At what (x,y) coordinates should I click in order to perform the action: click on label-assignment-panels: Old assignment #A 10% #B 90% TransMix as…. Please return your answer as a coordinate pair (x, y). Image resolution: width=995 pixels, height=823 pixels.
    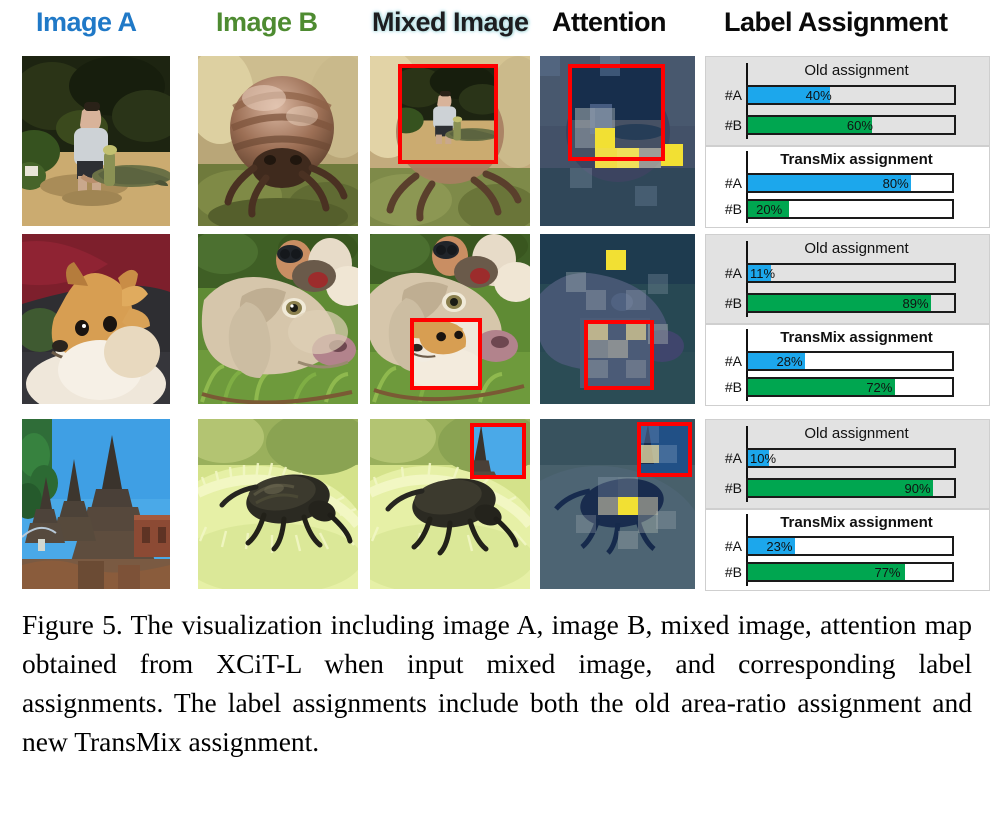
    Looking at the image, I should click on (847, 505).